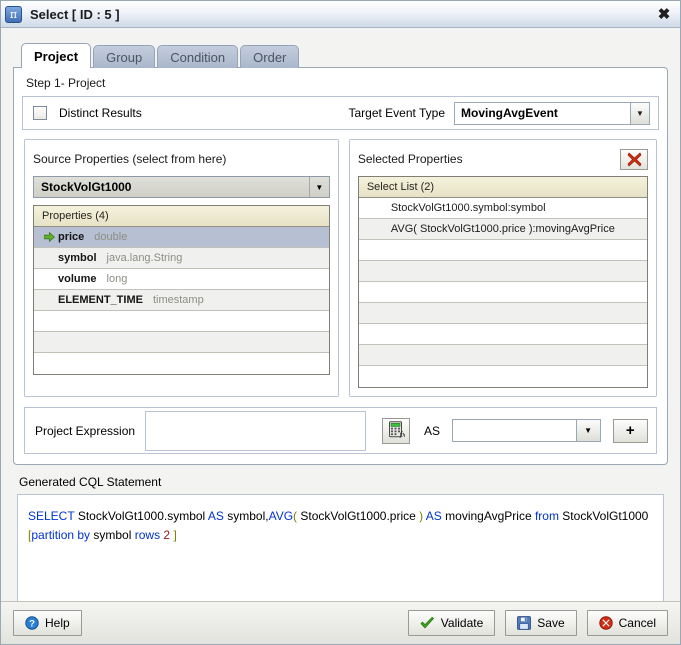 The image size is (681, 645). I want to click on arrow-right-icon, so click(49, 237).